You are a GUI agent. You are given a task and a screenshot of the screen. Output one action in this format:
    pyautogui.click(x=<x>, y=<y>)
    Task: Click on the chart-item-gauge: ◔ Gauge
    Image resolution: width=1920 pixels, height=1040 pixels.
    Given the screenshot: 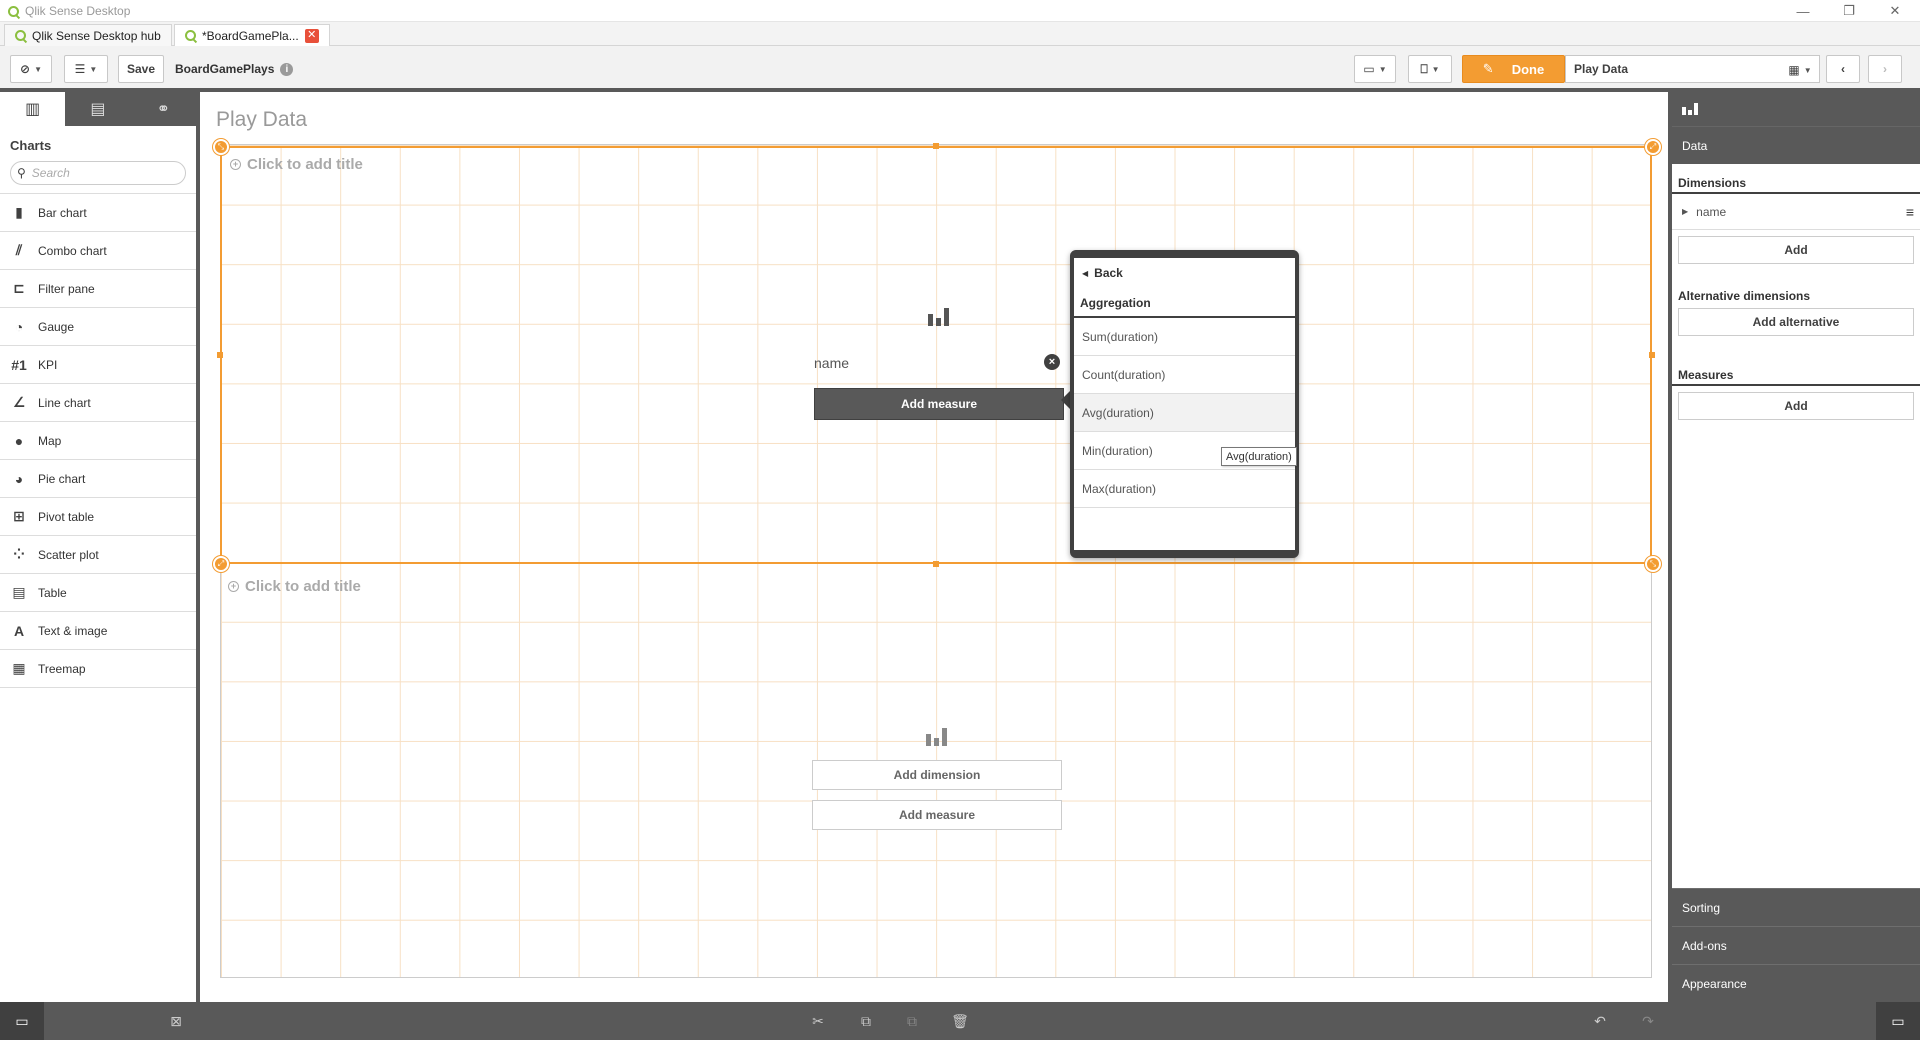 What is the action you would take?
    pyautogui.click(x=98, y=327)
    